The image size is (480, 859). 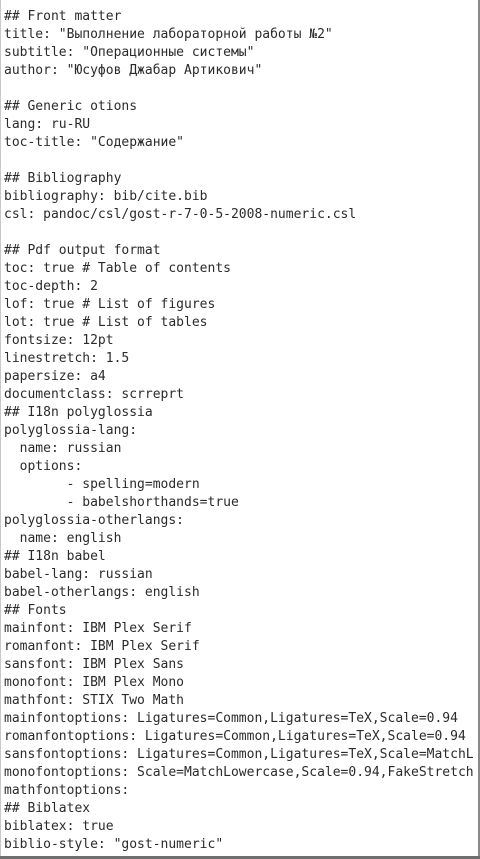 What do you see at coordinates (241, 827) in the screenshot?
I see `code-line: biblatex: true` at bounding box center [241, 827].